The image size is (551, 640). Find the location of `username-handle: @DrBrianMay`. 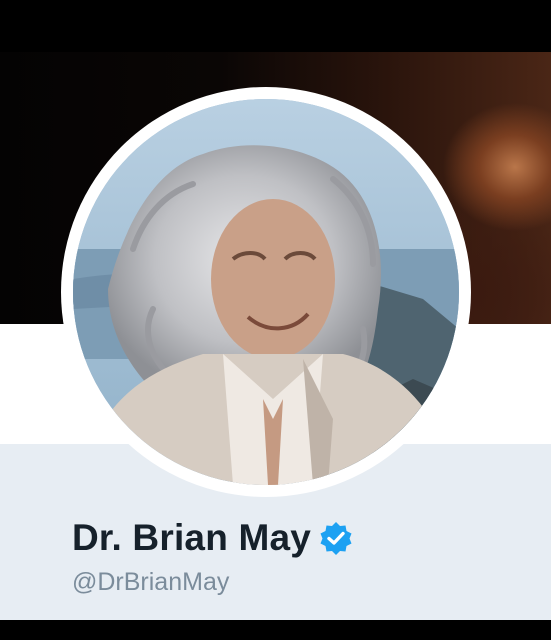

username-handle: @DrBrianMay is located at coordinates (150, 582).